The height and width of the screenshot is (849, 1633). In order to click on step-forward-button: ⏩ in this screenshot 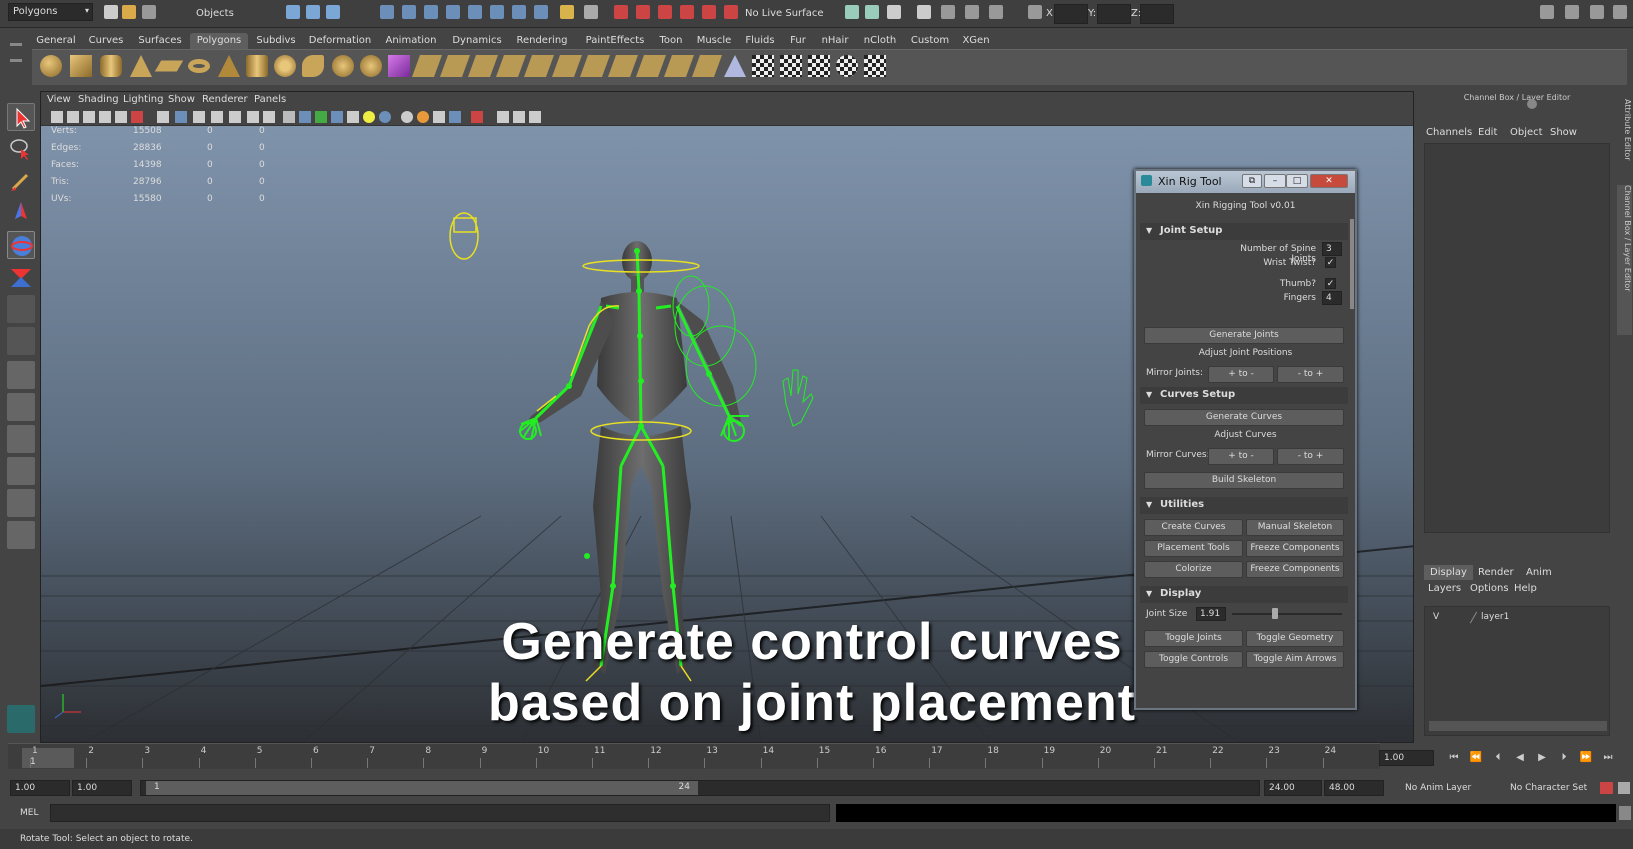, I will do `click(1586, 759)`.